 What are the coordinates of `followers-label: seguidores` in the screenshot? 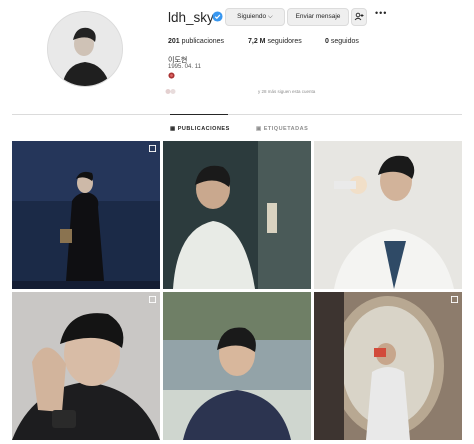 It's located at (284, 41).